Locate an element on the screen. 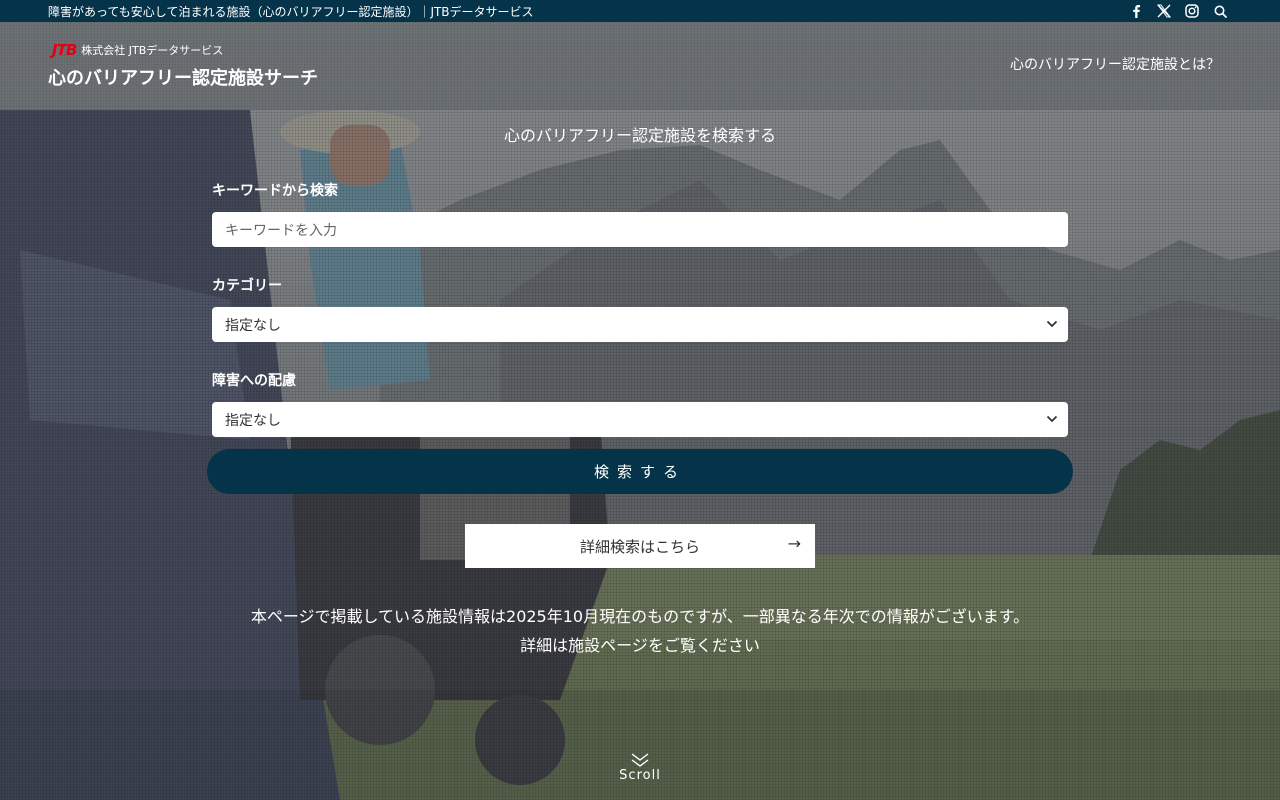 This screenshot has height=800, width=1280. scroll-indicator: Scroll is located at coordinates (640, 767).